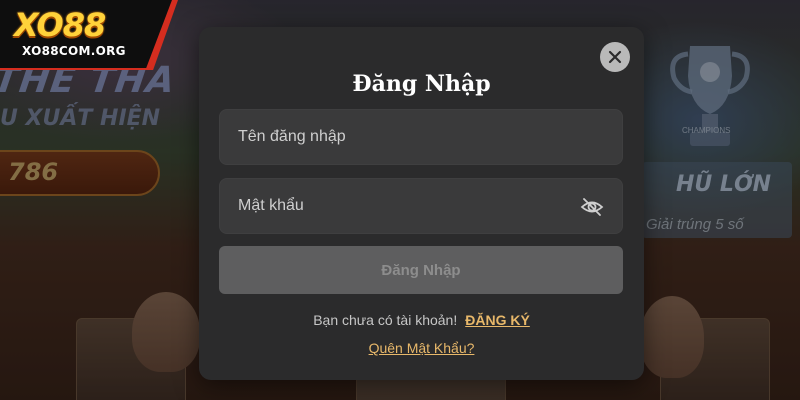 This screenshot has height=400, width=800. I want to click on password-input, so click(421, 206).